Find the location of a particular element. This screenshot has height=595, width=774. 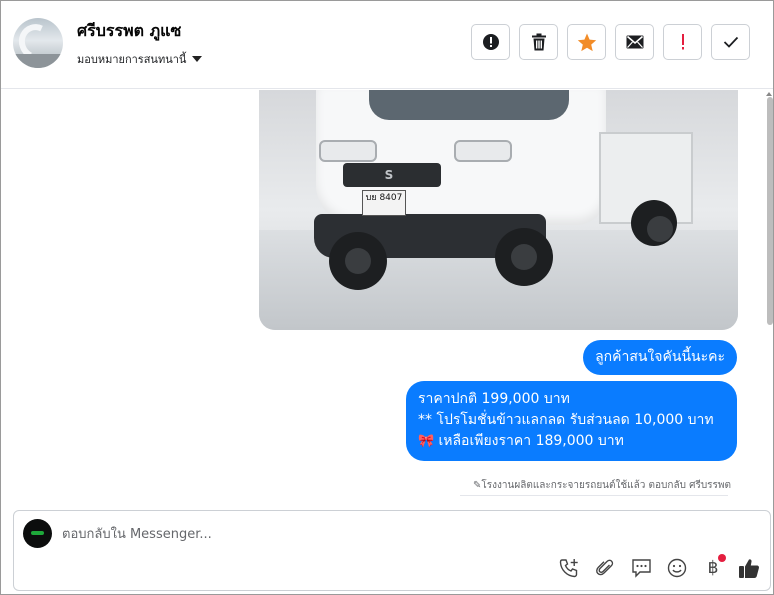

message-line: เหลือเพียงราคา 189,000 บาท is located at coordinates (531, 441).